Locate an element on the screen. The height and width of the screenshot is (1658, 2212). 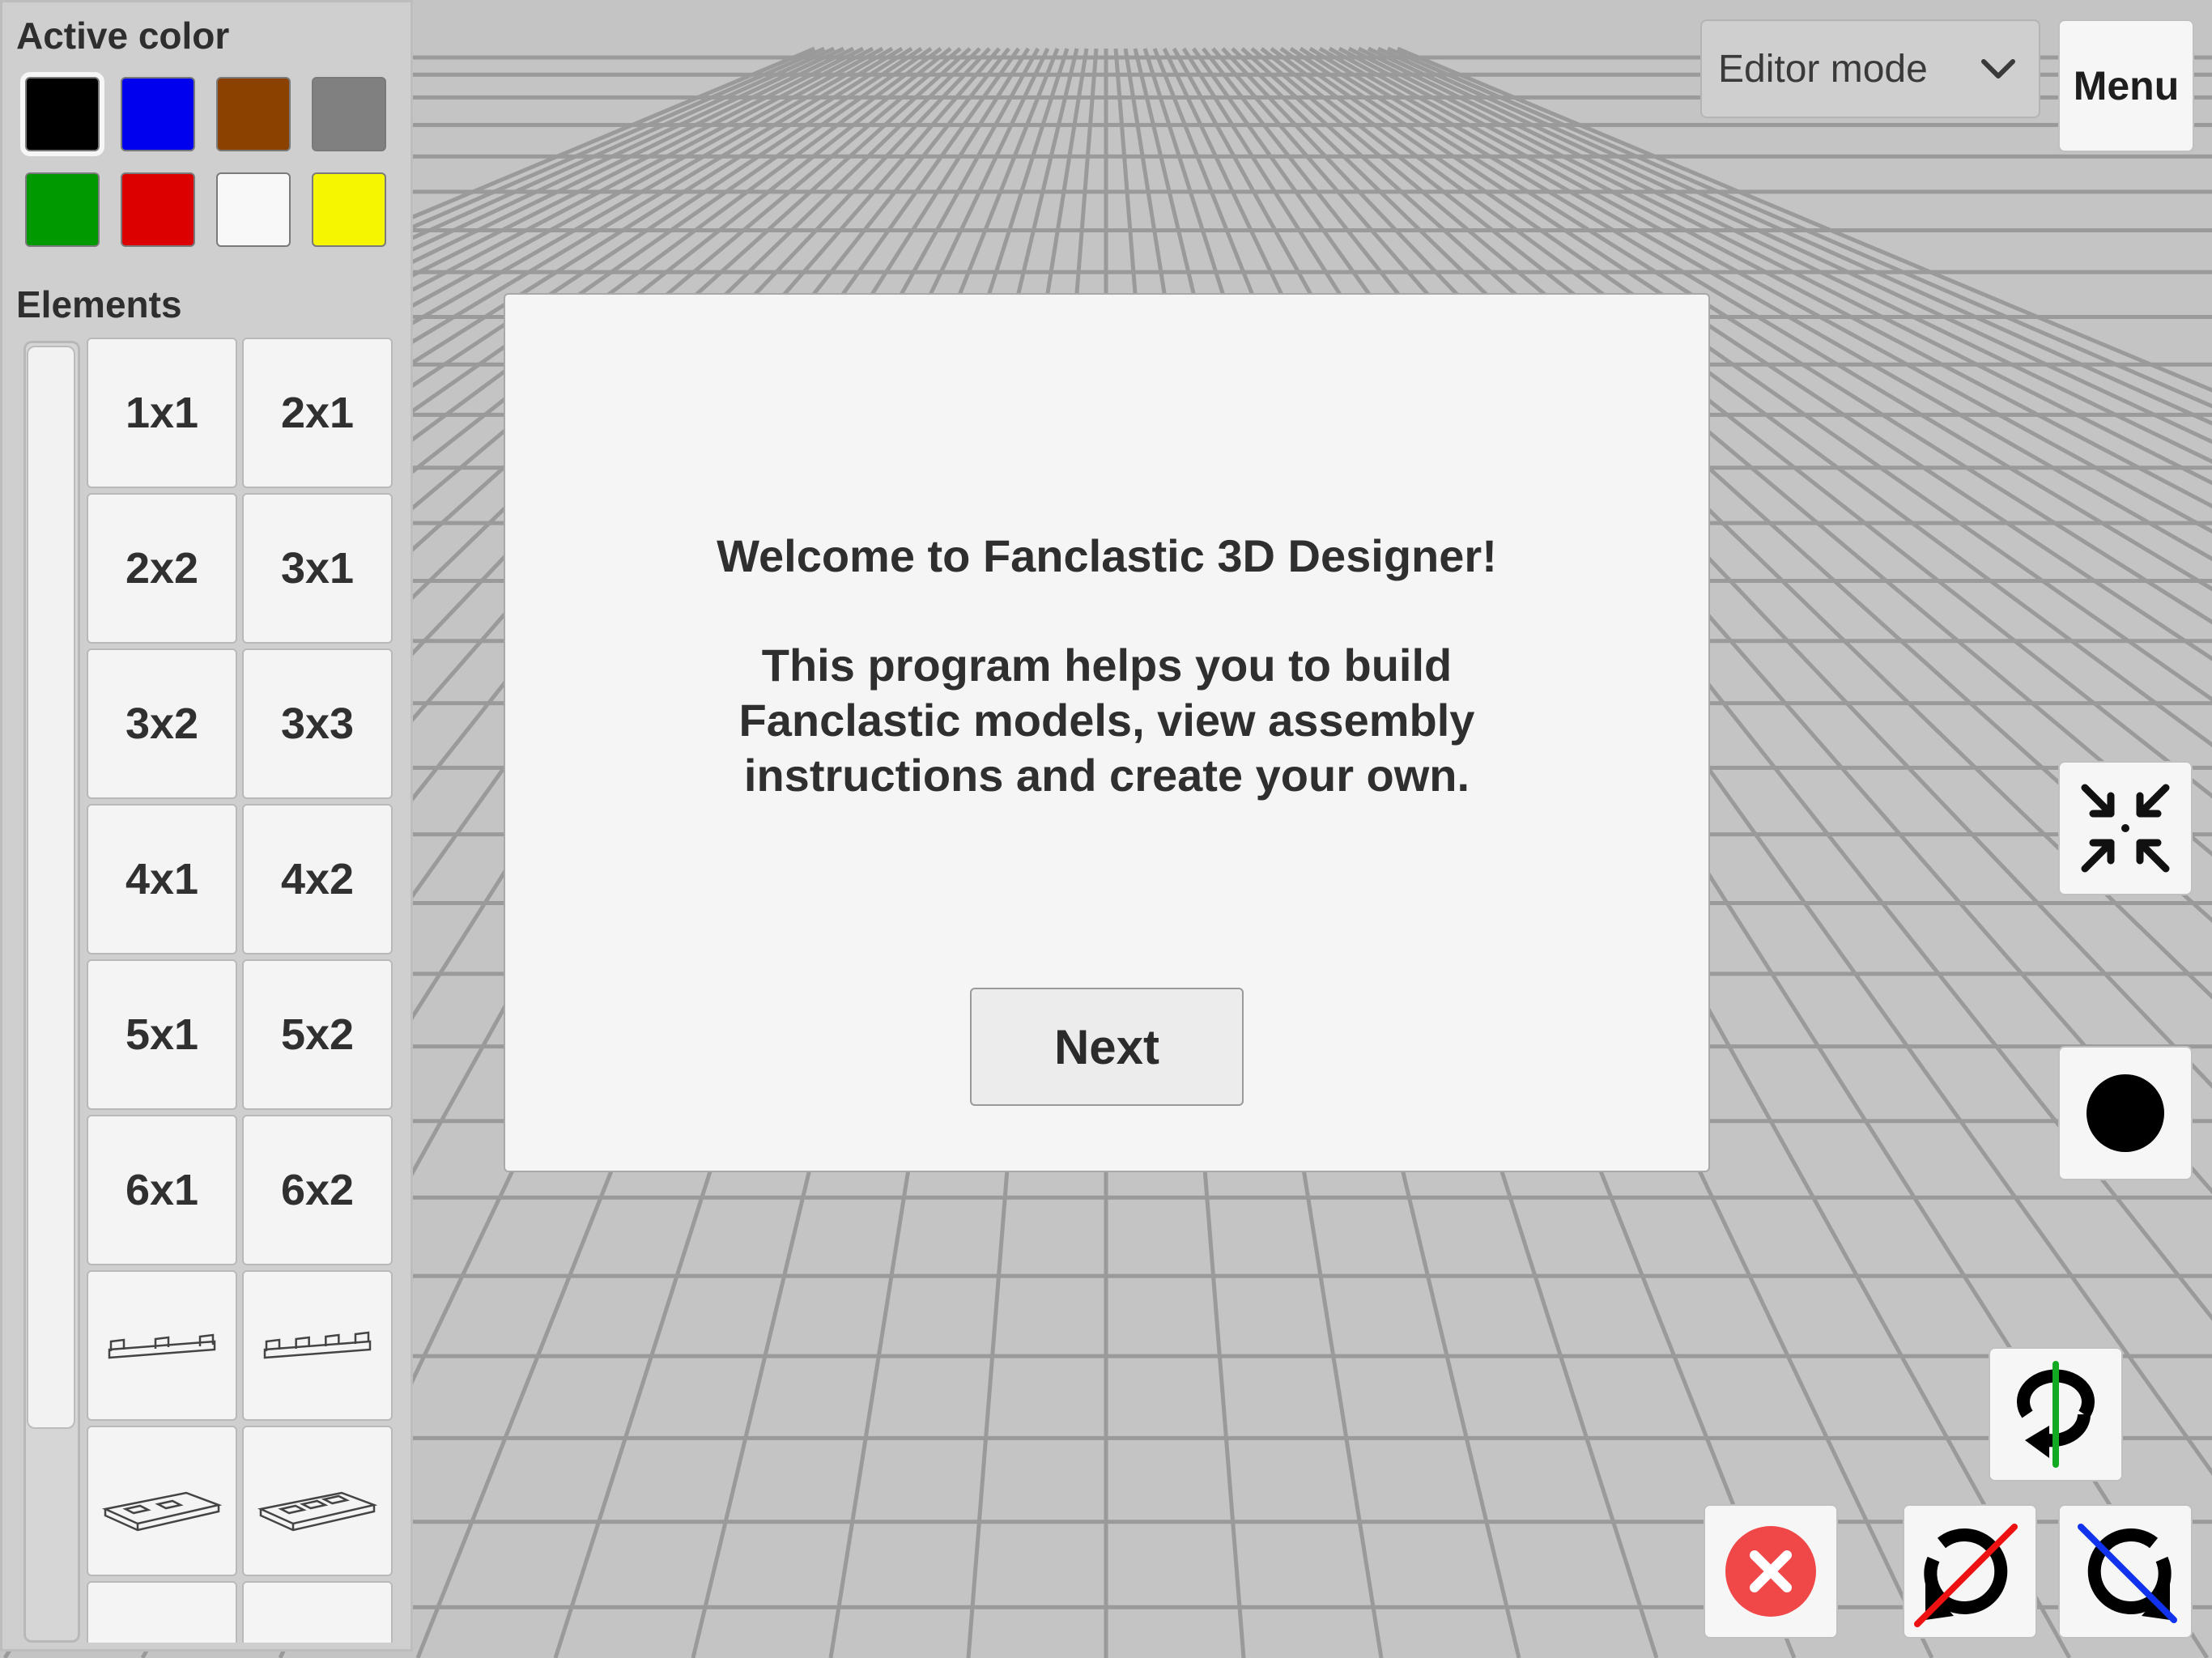
element-tile: 6x2 is located at coordinates (318, 1190).